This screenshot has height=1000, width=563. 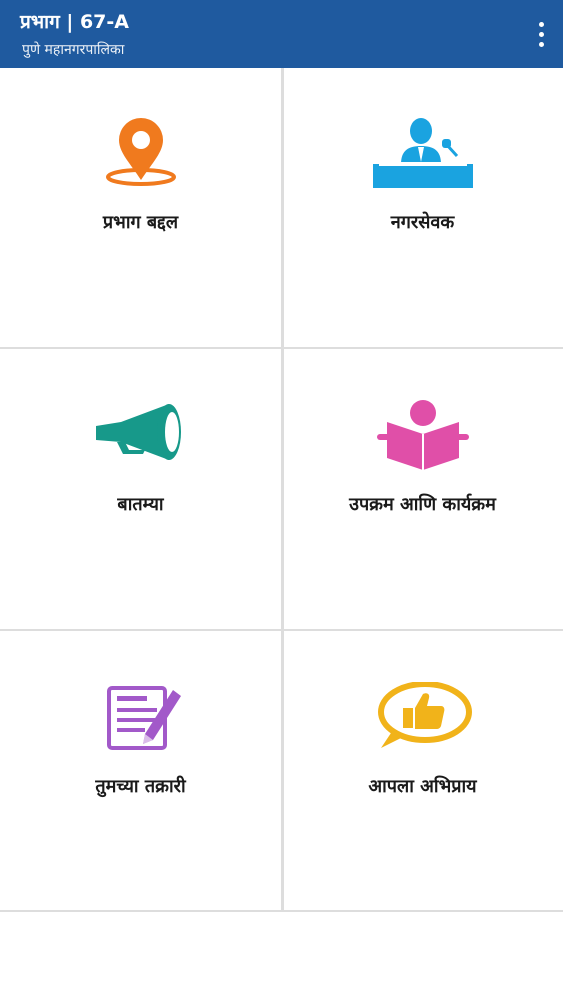 I want to click on tile-label: बातम्या, so click(x=140, y=504).